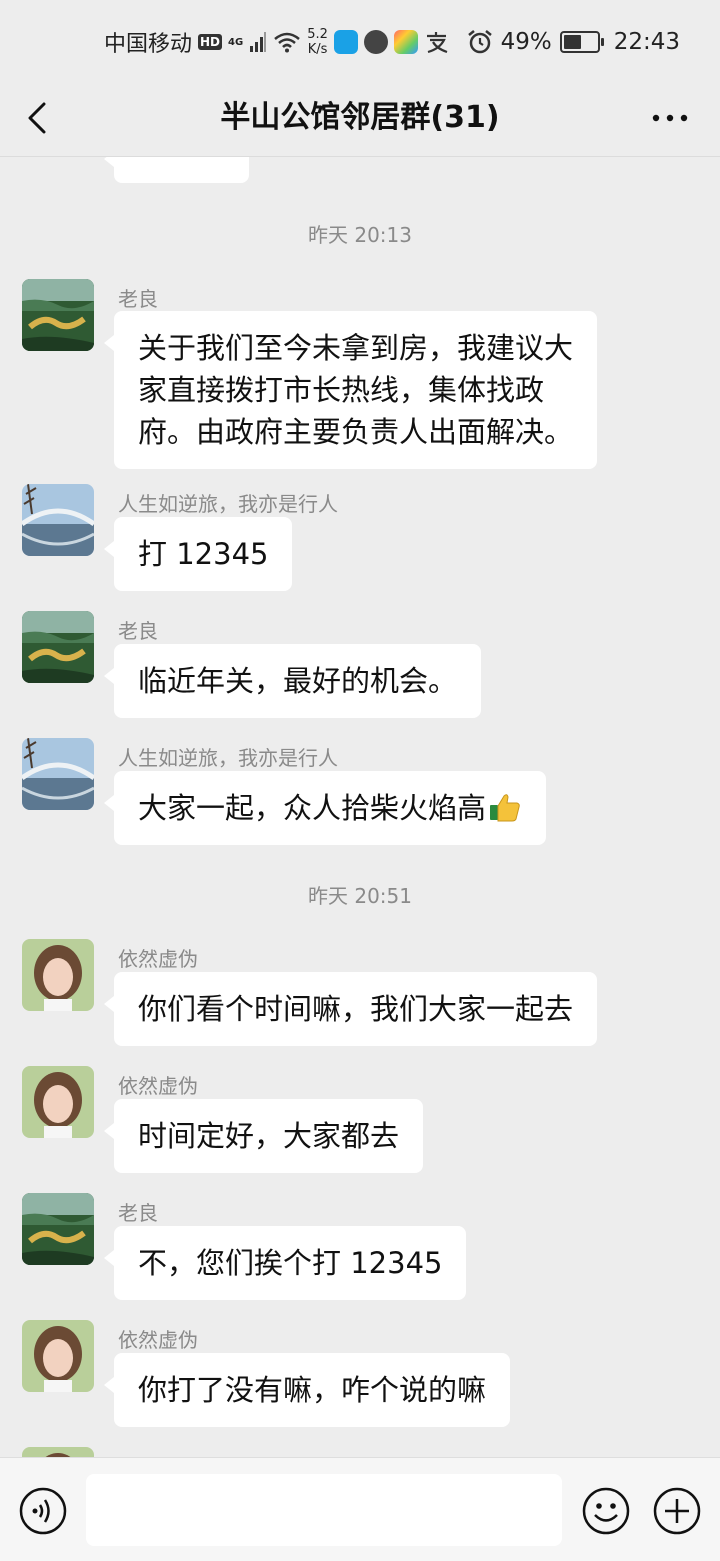 The image size is (720, 1561). What do you see at coordinates (258, 42) in the screenshot?
I see `signal-icon` at bounding box center [258, 42].